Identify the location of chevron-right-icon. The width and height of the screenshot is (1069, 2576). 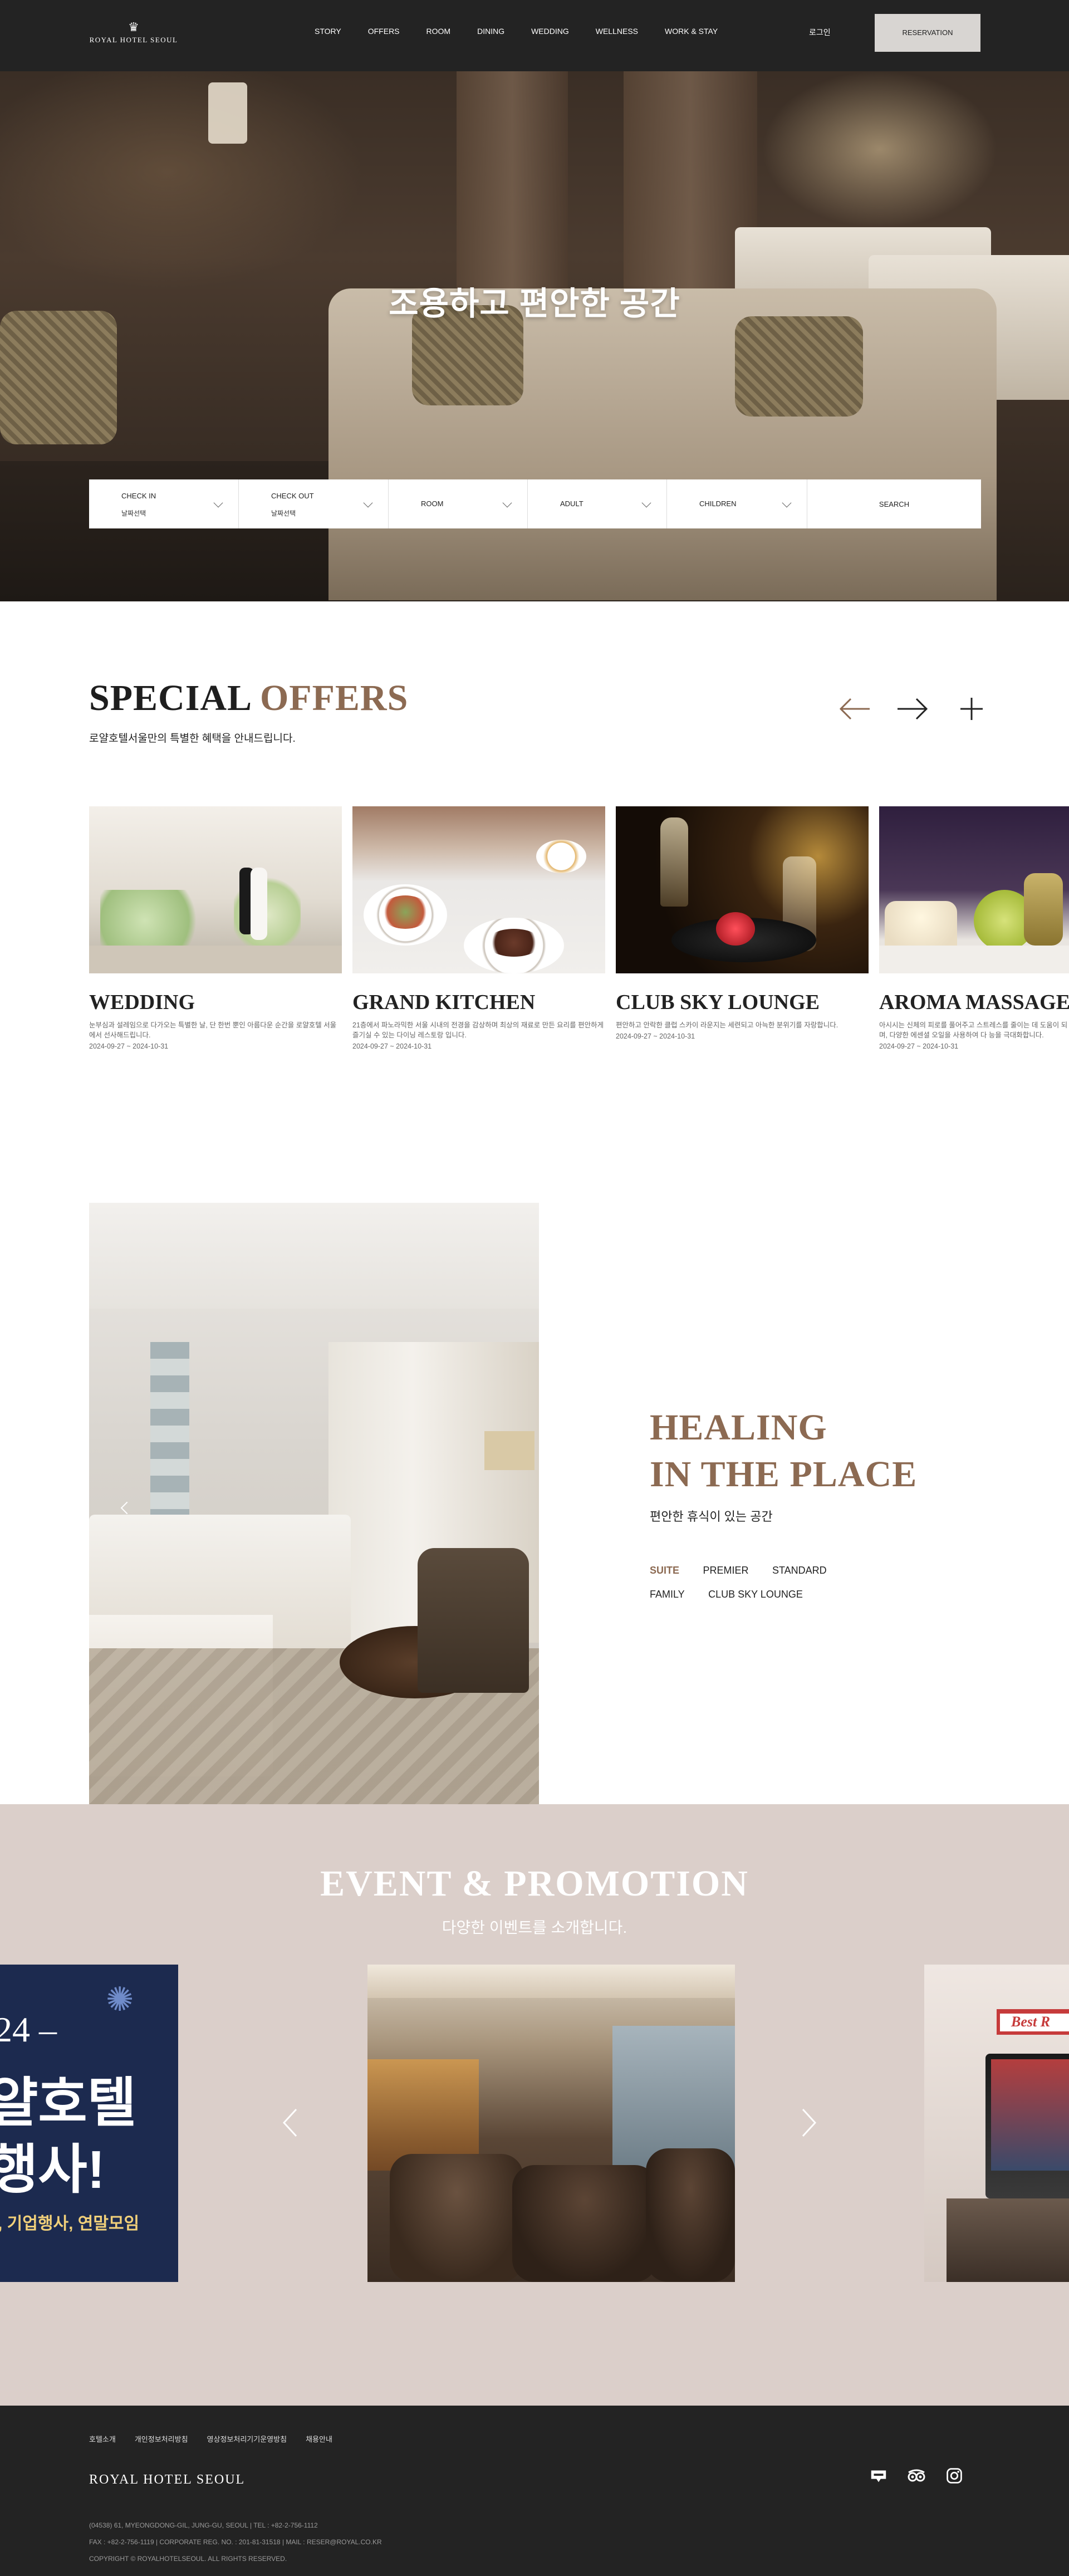
(809, 2122).